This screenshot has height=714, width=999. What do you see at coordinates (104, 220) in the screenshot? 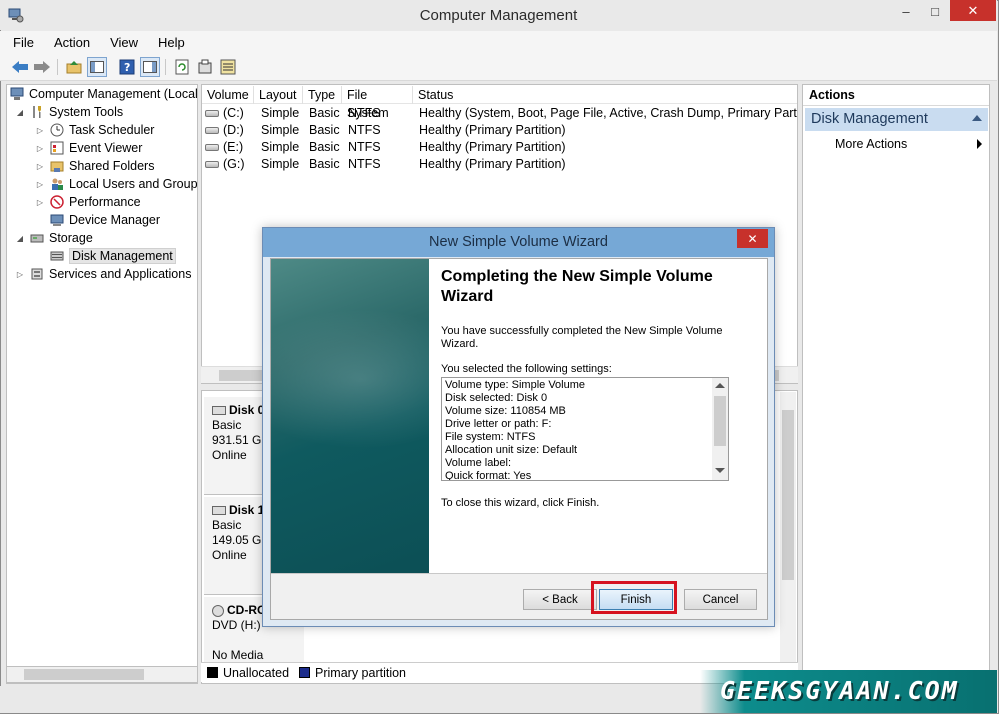
I see `tree-node-device-manager: Device Manager` at bounding box center [104, 220].